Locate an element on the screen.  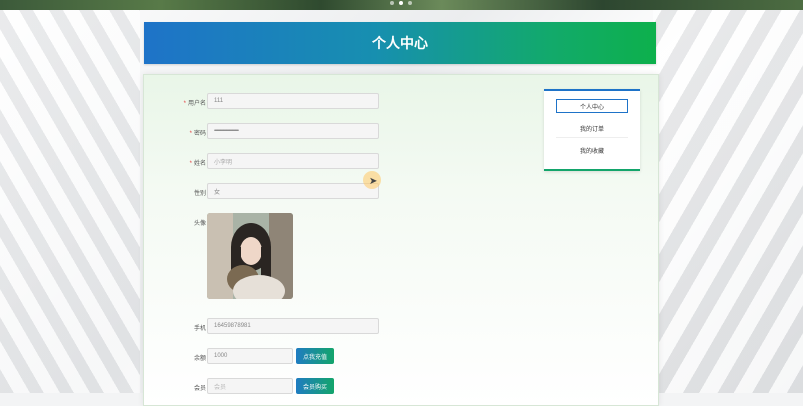
phone-value: 16459878981 is located at coordinates (232, 326).